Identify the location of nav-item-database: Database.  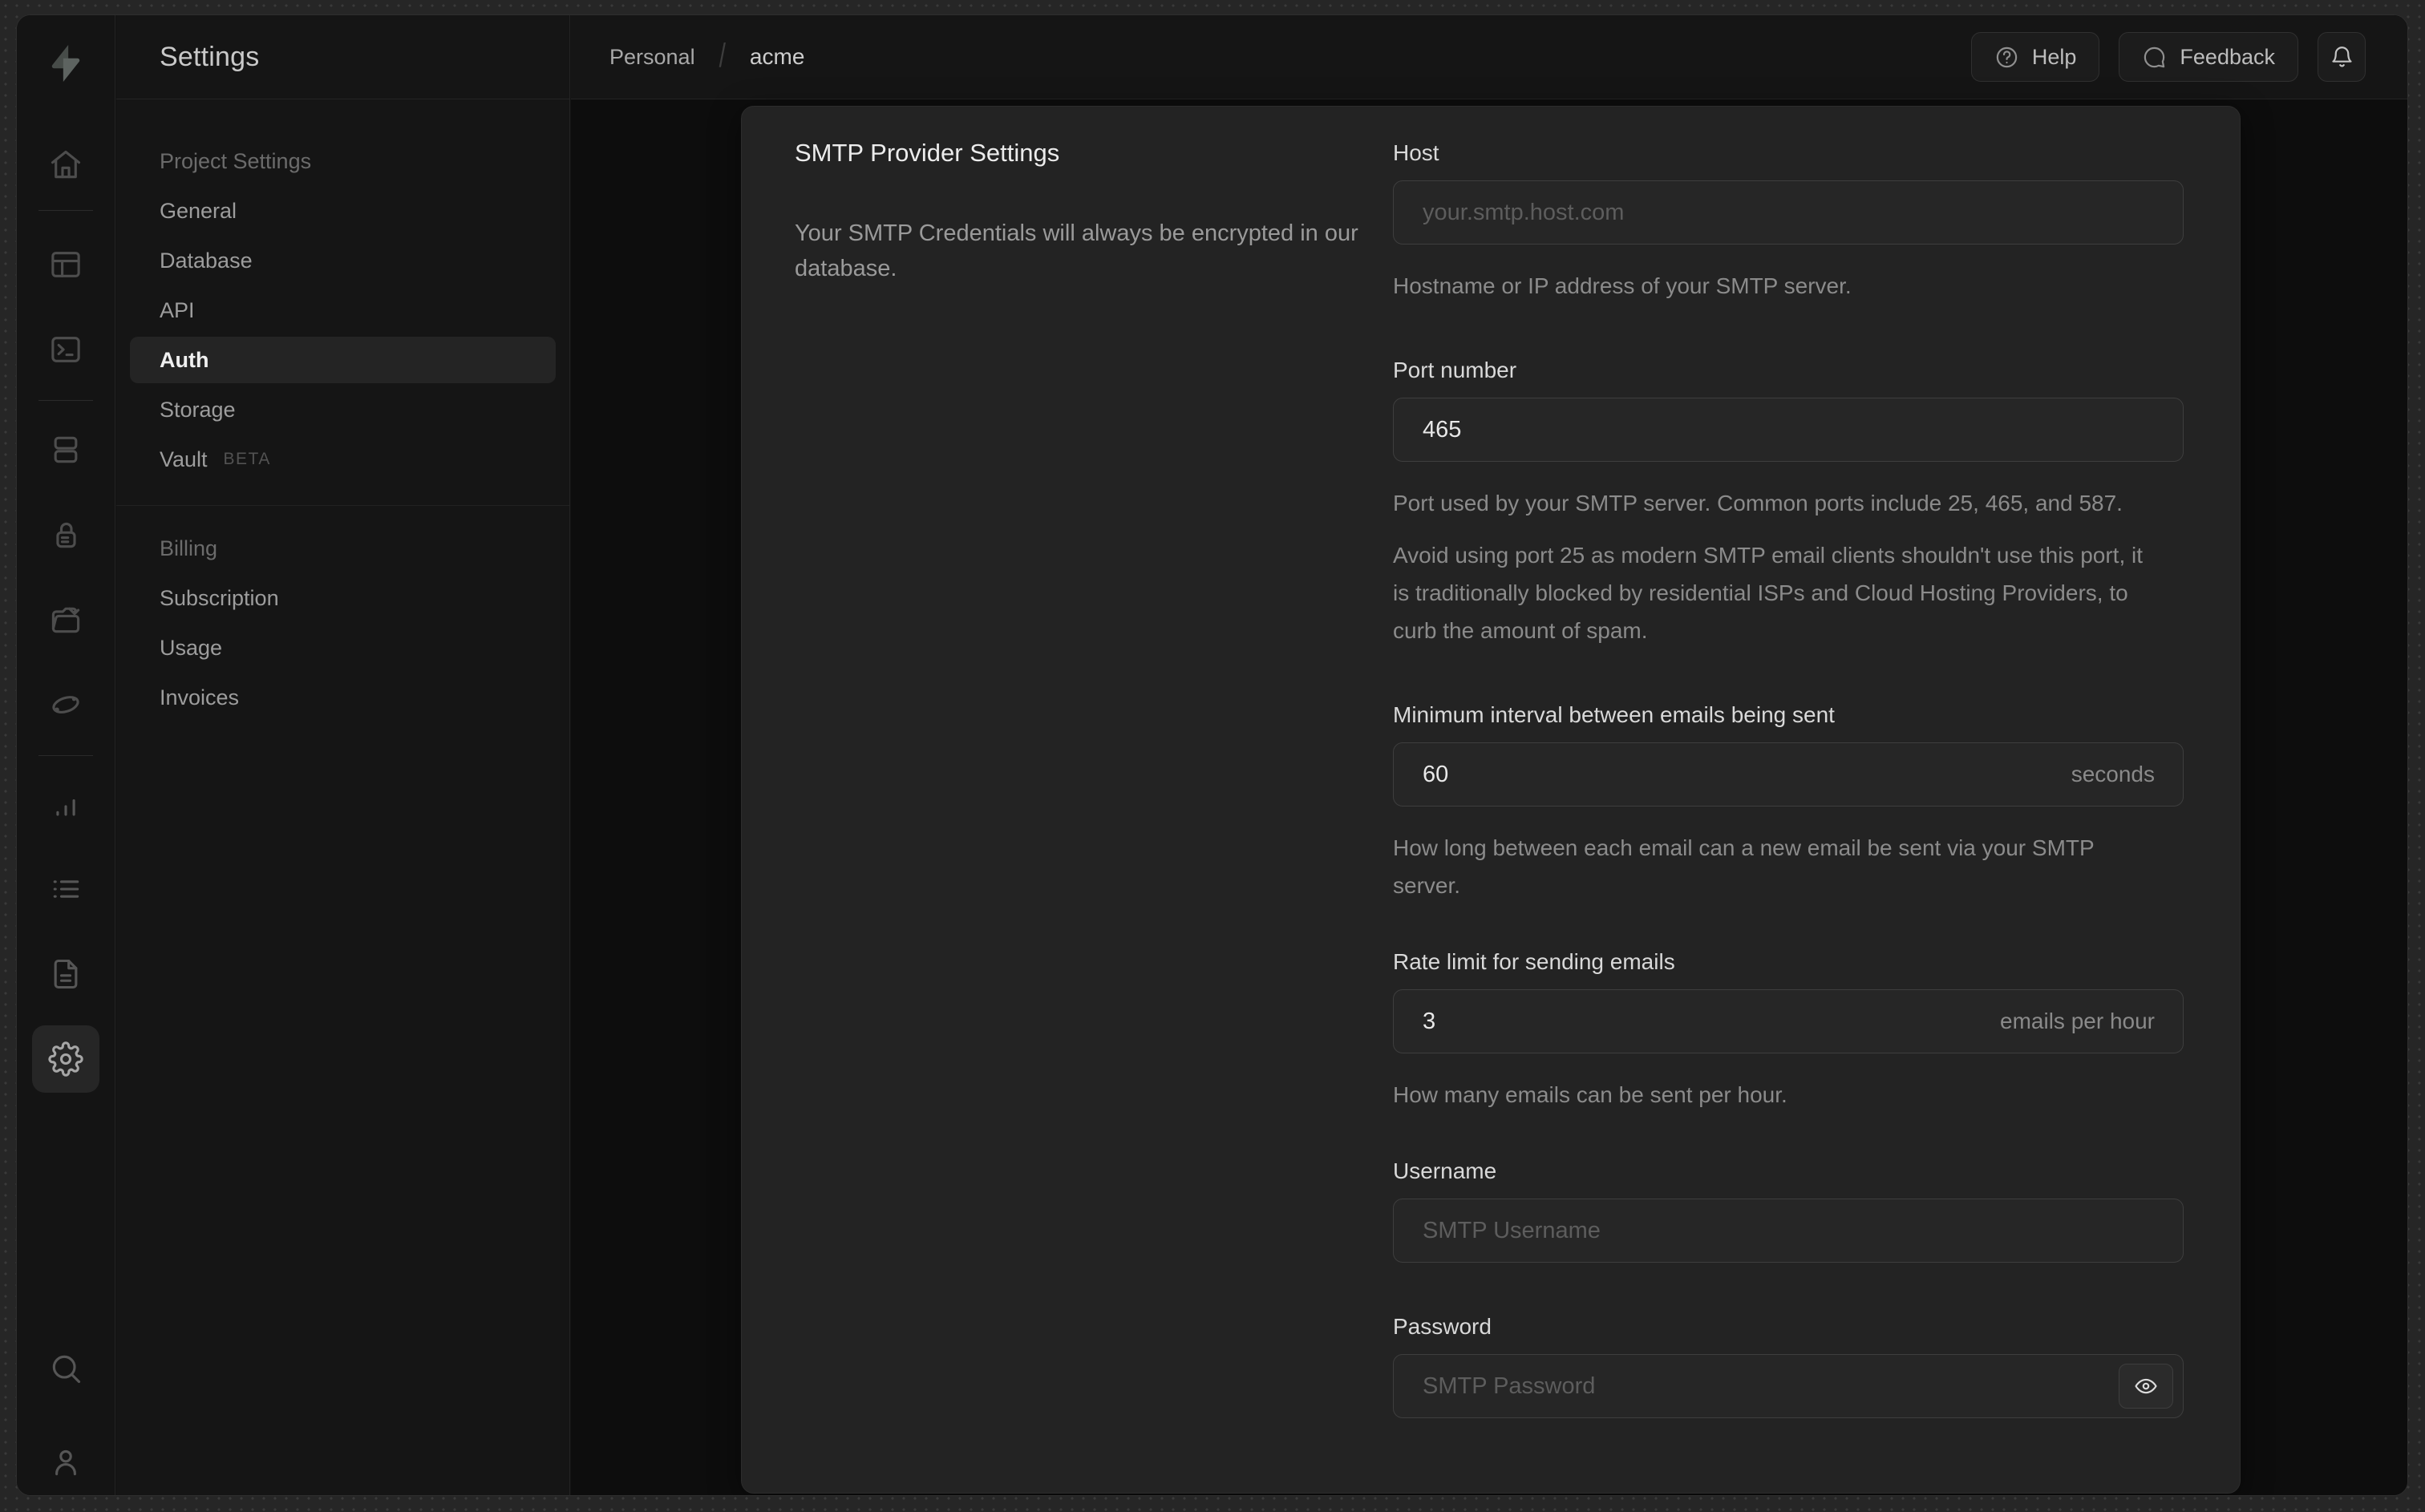
(342, 260).